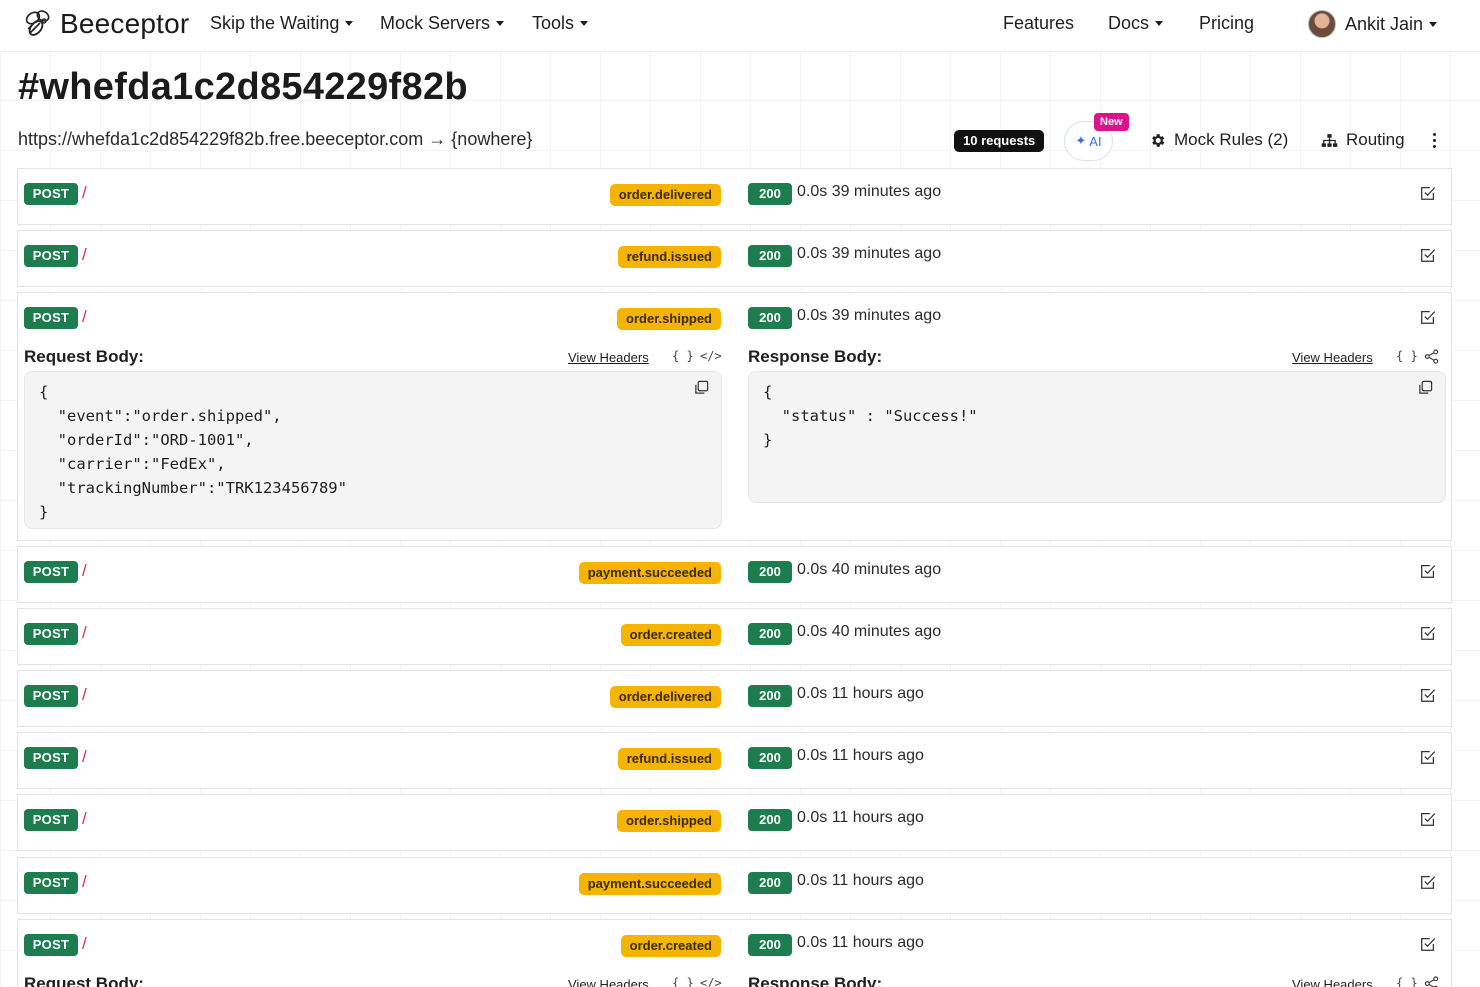 Image resolution: width=1480 pixels, height=987 pixels. Describe the element at coordinates (665, 195) in the screenshot. I see `event-tag: order.delivered` at that location.